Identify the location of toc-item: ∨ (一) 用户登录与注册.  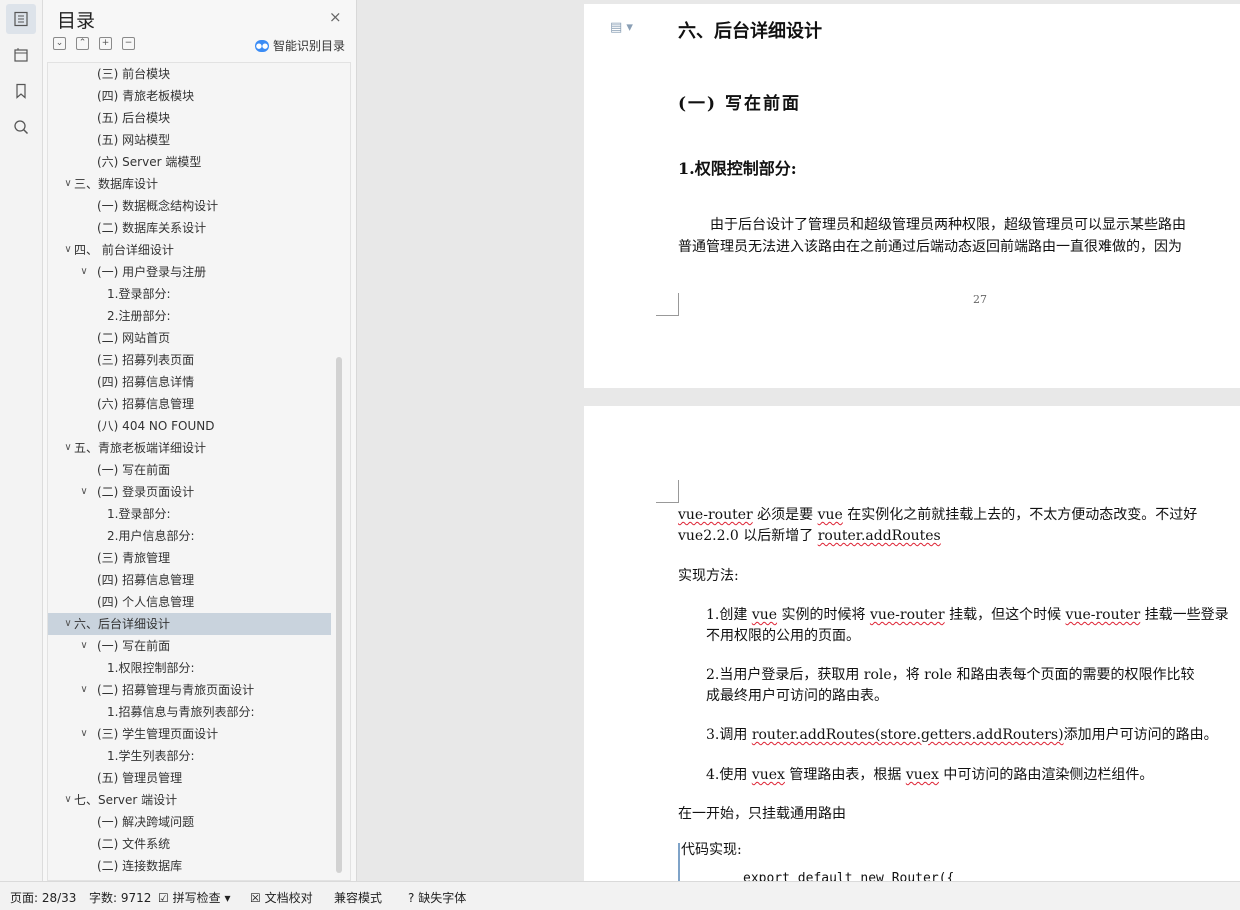
(188, 272).